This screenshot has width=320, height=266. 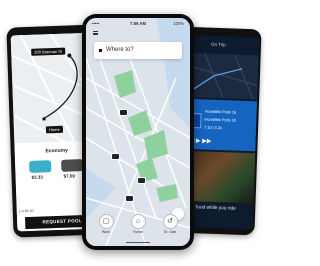 I want to click on battery-indicator: 100%, so click(x=178, y=23).